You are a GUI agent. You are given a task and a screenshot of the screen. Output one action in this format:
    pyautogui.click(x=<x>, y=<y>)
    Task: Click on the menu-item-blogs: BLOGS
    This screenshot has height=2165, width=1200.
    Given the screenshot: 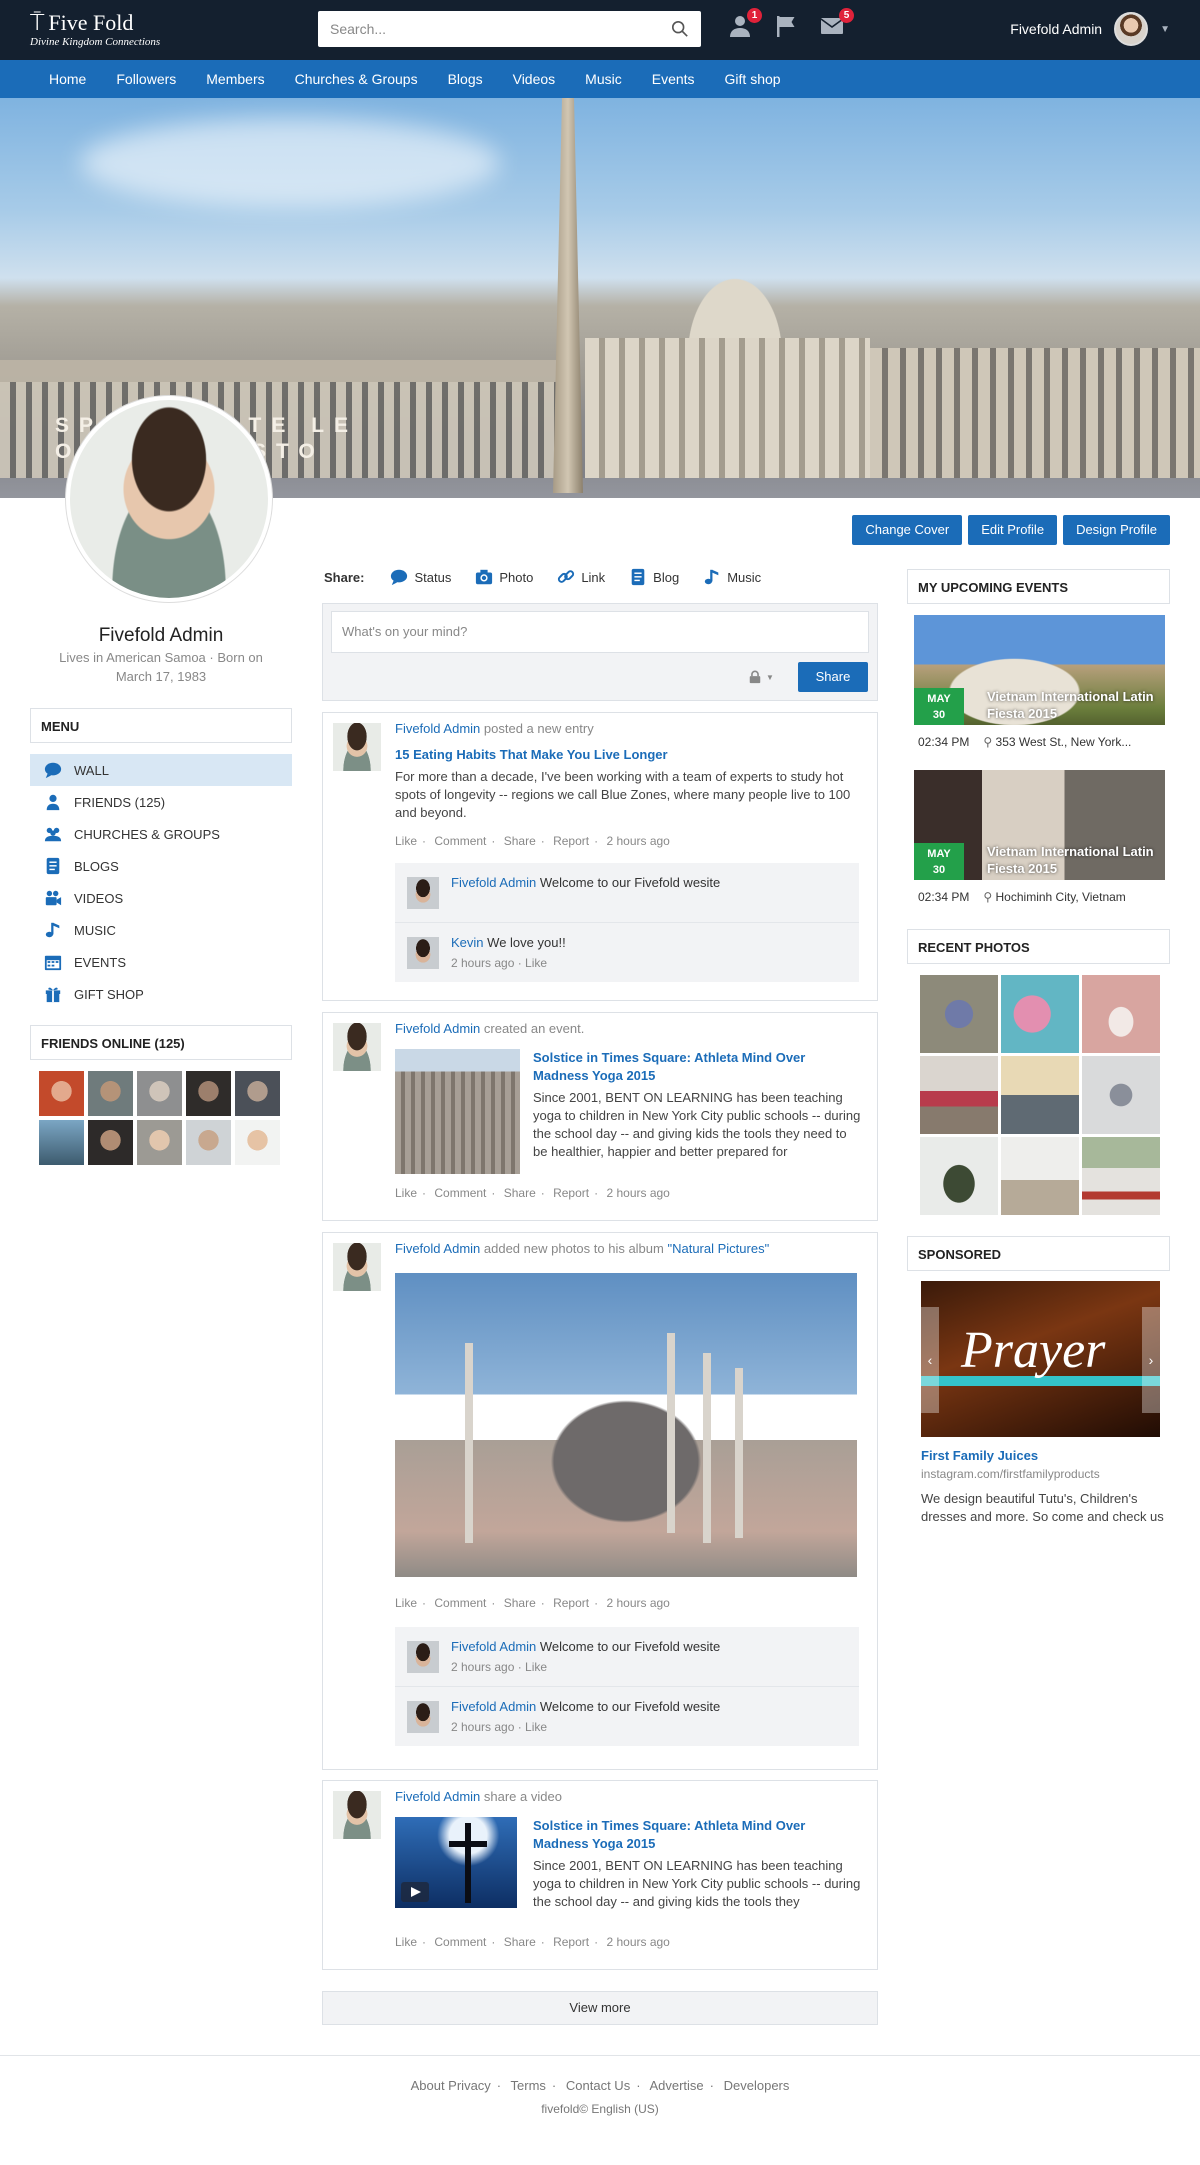 What is the action you would take?
    pyautogui.click(x=161, y=866)
    